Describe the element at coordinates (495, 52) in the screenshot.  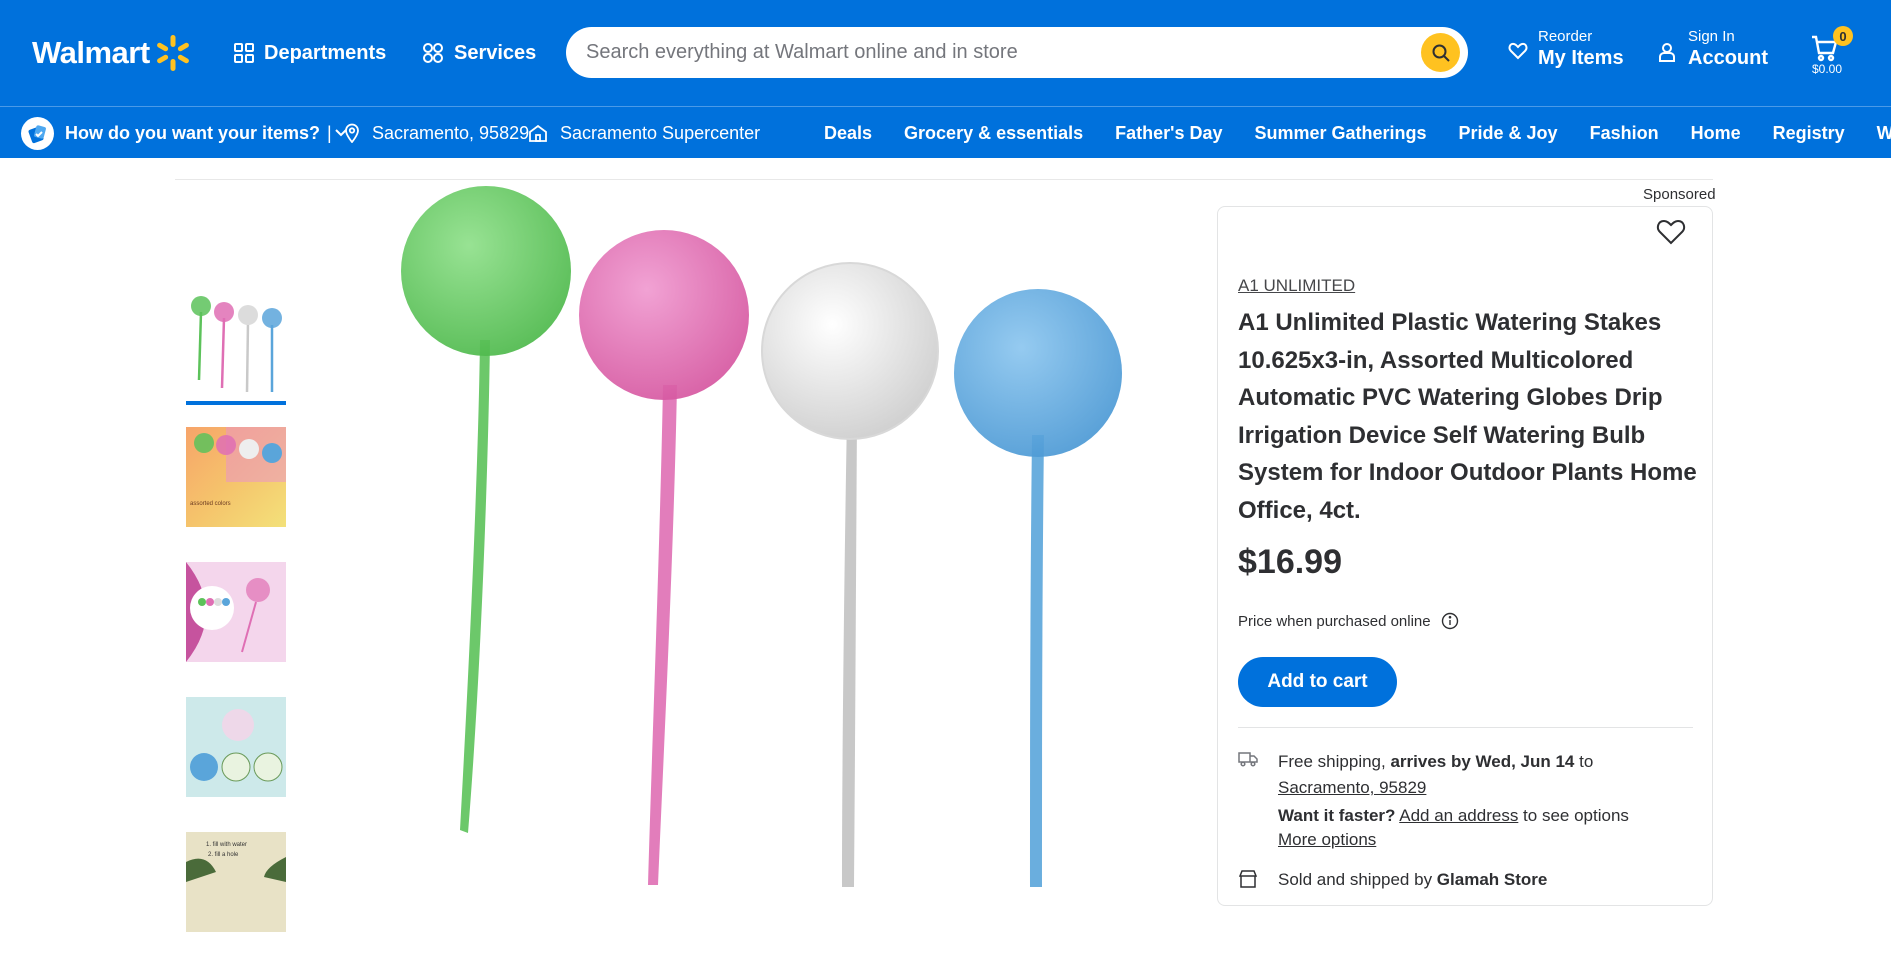
I see `services-label: Services` at that location.